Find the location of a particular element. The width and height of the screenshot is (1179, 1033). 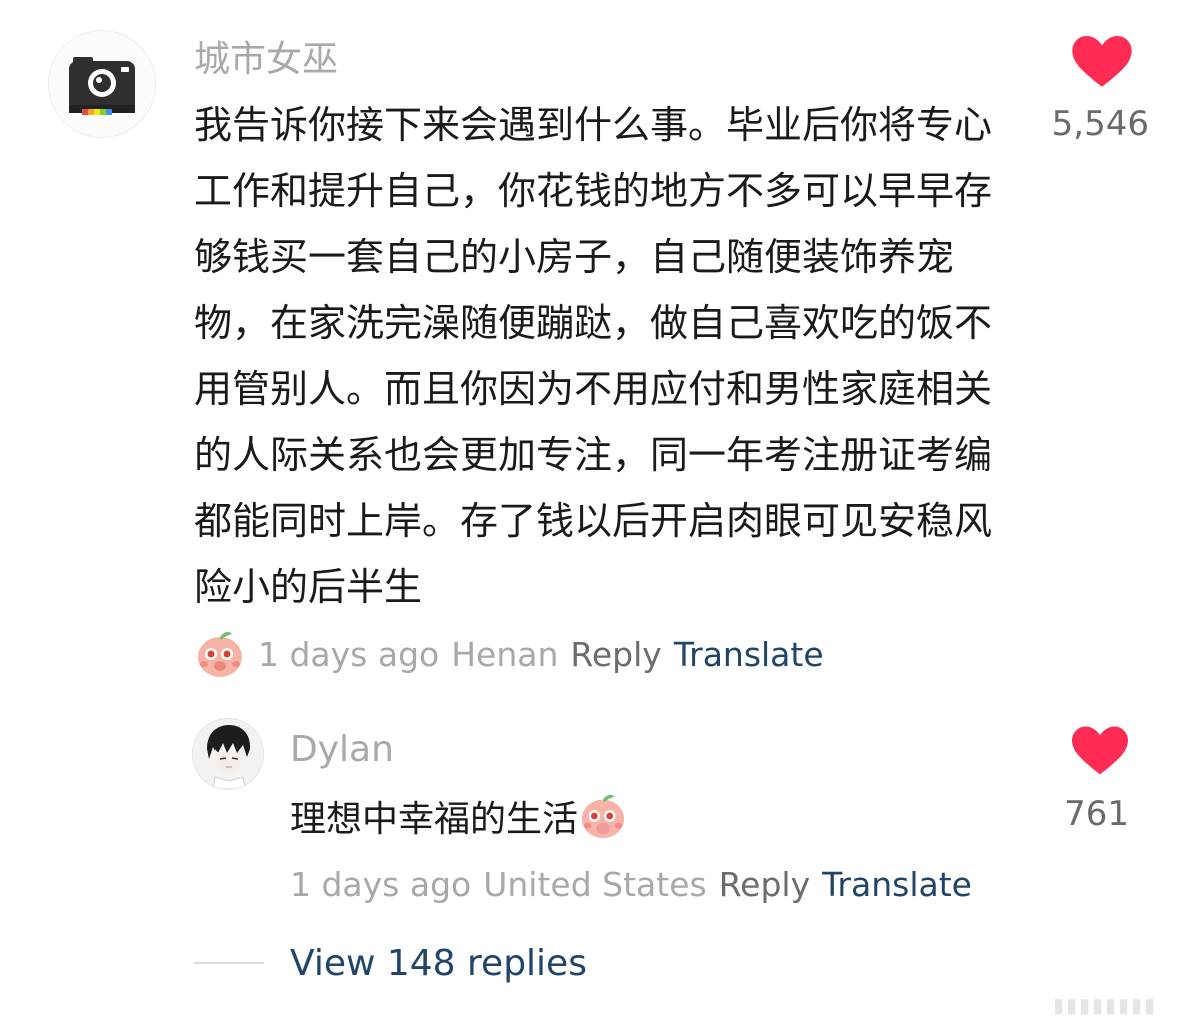

reply-reply-button: Reply is located at coordinates (764, 884).